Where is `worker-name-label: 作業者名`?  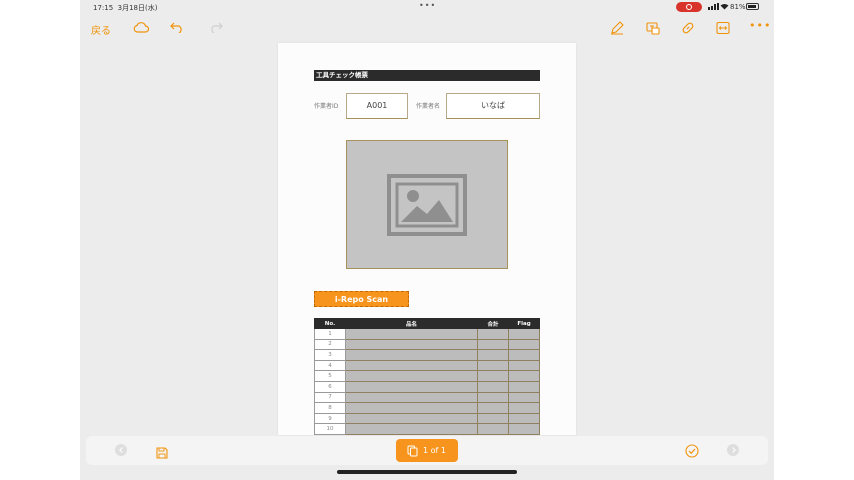
worker-name-label: 作業者名 is located at coordinates (428, 106).